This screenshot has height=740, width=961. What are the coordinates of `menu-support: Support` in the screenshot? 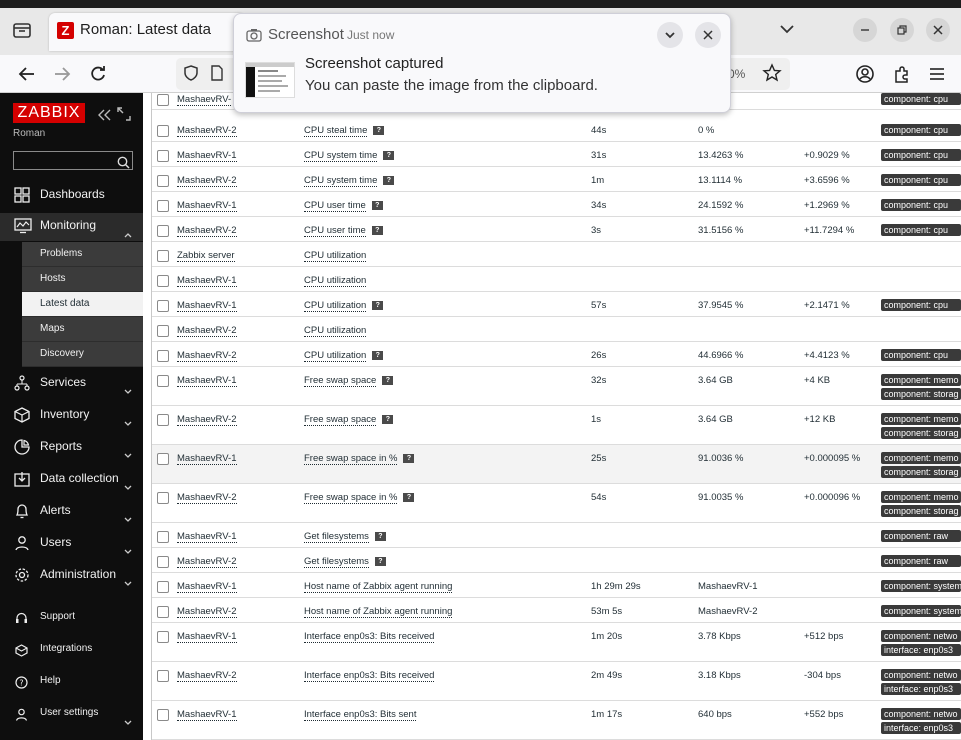 It's located at (71, 617).